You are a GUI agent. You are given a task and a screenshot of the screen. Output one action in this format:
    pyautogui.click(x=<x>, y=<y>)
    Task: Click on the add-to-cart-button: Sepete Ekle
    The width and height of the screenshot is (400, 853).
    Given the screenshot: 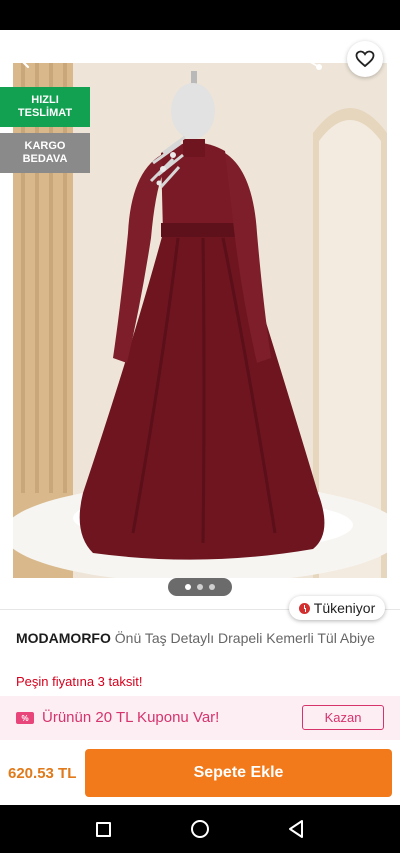 What is the action you would take?
    pyautogui.click(x=238, y=773)
    